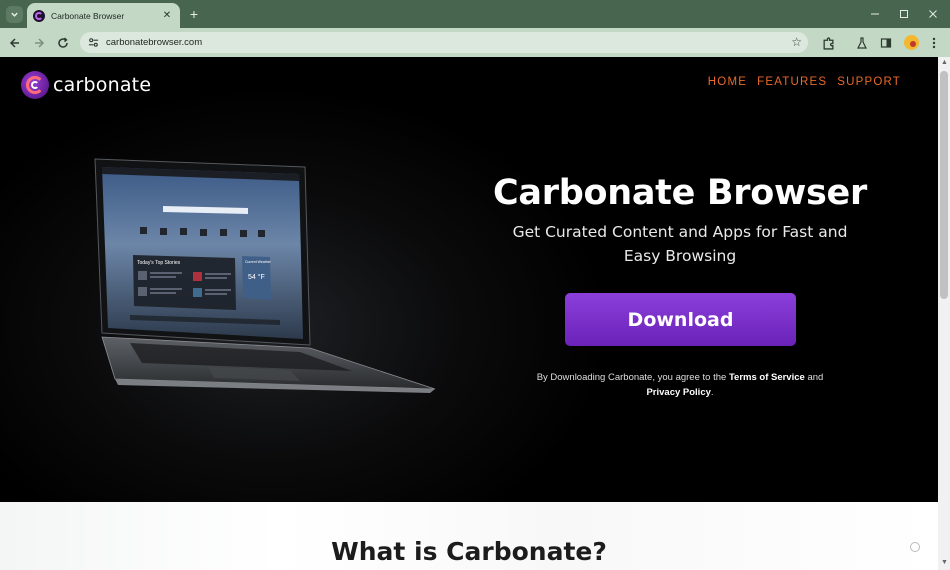 This screenshot has width=950, height=570. I want to click on back-button, so click(15, 43).